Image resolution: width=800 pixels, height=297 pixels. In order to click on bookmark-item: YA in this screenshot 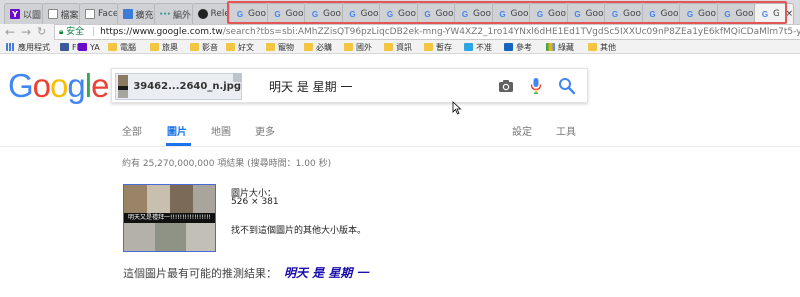, I will do `click(89, 47)`.